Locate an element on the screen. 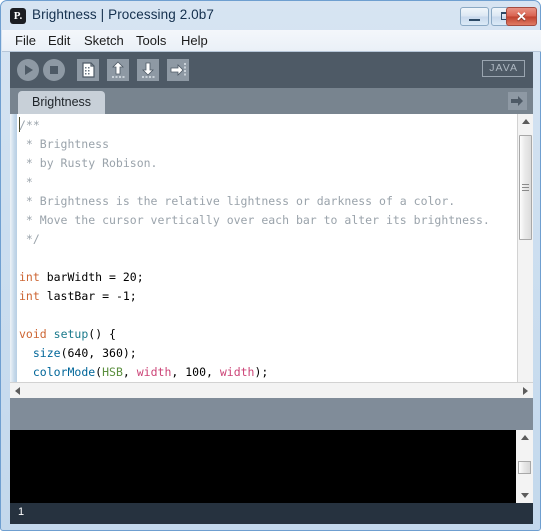 This screenshot has height=531, width=541. code-line: int barWidth = 20; is located at coordinates (269, 277).